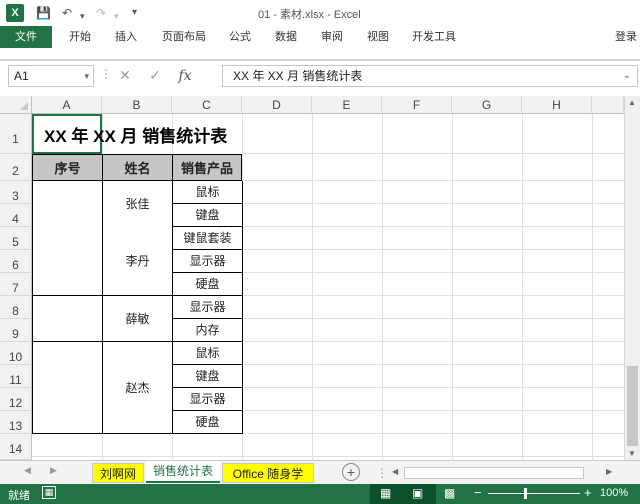 Image resolution: width=640 pixels, height=504 pixels. Describe the element at coordinates (207, 105) in the screenshot. I see `column-header-c: C` at that location.